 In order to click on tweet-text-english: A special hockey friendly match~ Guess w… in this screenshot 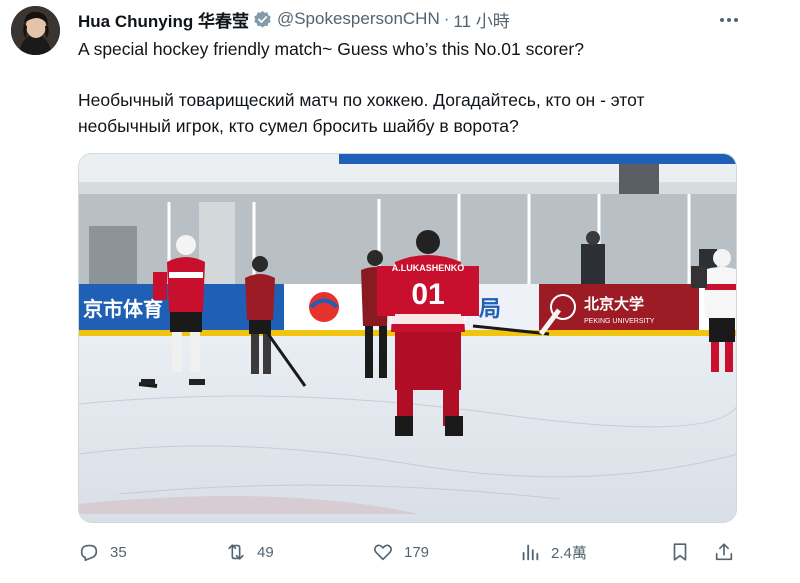, I will do `click(331, 49)`.